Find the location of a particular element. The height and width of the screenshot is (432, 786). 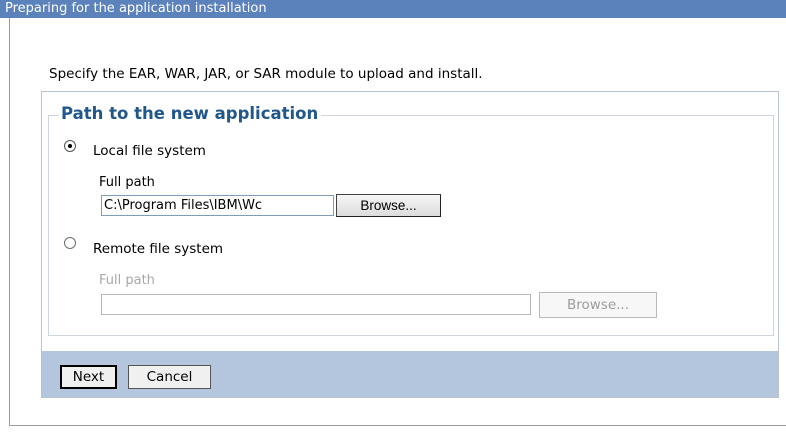

local-file-system-label: Local file system is located at coordinates (149, 151).